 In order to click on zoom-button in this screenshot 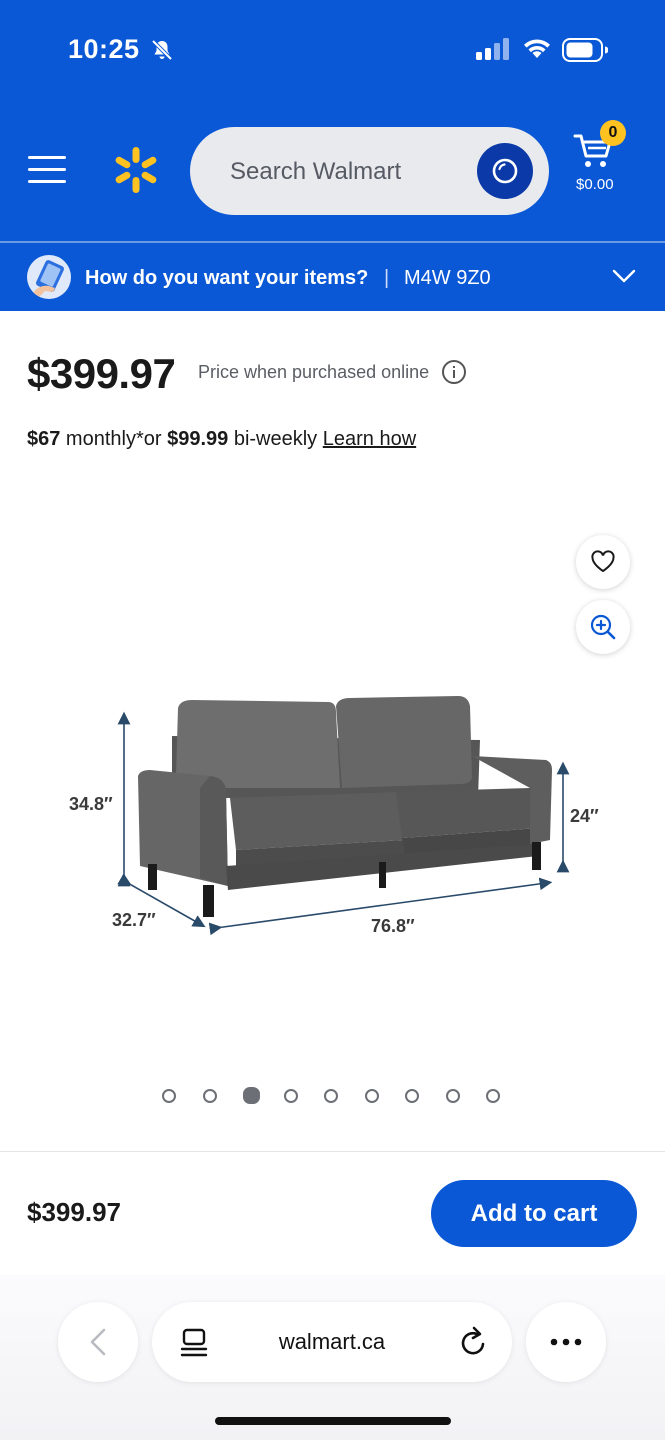, I will do `click(603, 627)`.